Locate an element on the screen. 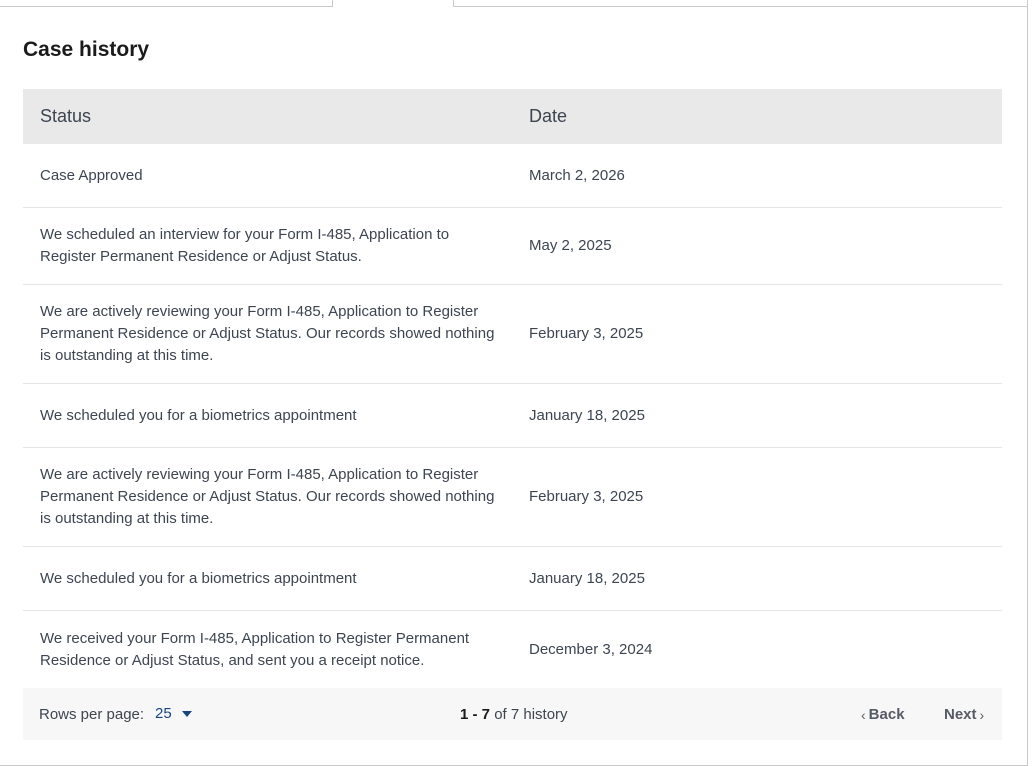 The height and width of the screenshot is (766, 1034). back-button: ‹ Back is located at coordinates (883, 714).